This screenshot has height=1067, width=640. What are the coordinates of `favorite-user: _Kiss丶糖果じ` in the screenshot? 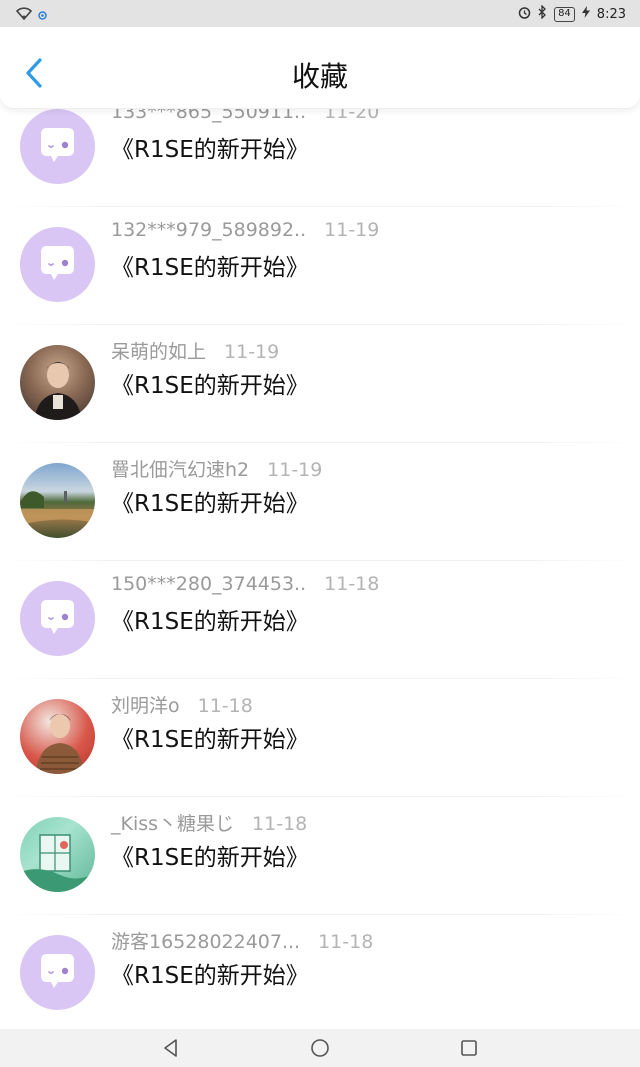 It's located at (173, 824).